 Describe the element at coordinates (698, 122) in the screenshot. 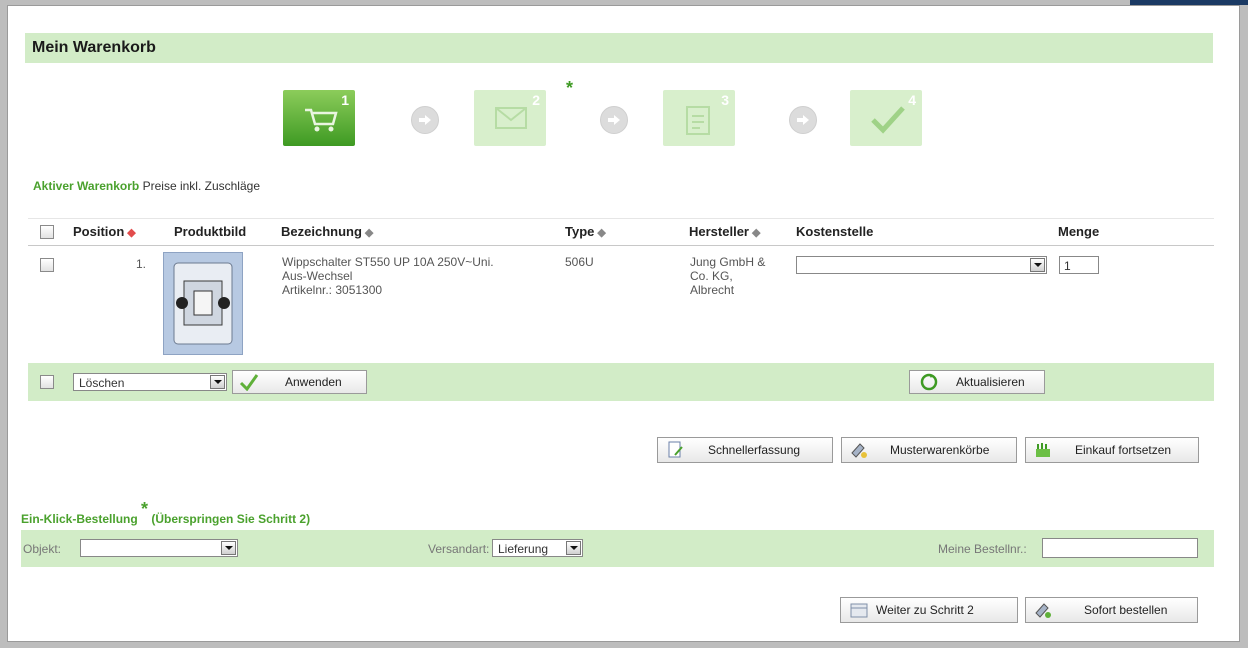

I see `clipboard-icon` at that location.